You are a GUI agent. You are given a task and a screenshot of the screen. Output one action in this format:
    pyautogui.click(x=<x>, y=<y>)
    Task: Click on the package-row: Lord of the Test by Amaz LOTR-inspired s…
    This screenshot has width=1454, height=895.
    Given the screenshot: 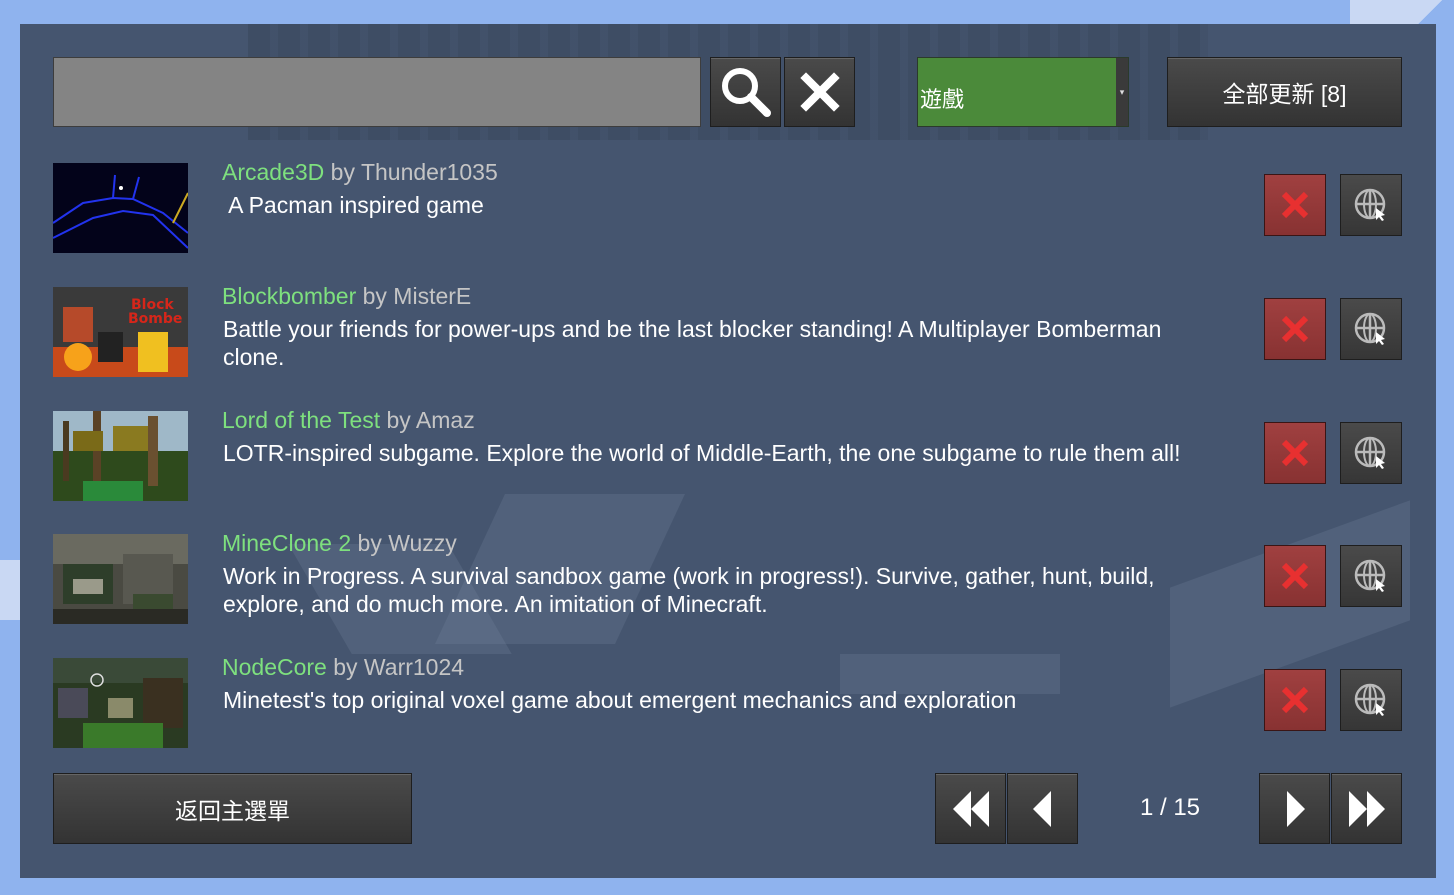 What is the action you would take?
    pyautogui.click(x=728, y=454)
    